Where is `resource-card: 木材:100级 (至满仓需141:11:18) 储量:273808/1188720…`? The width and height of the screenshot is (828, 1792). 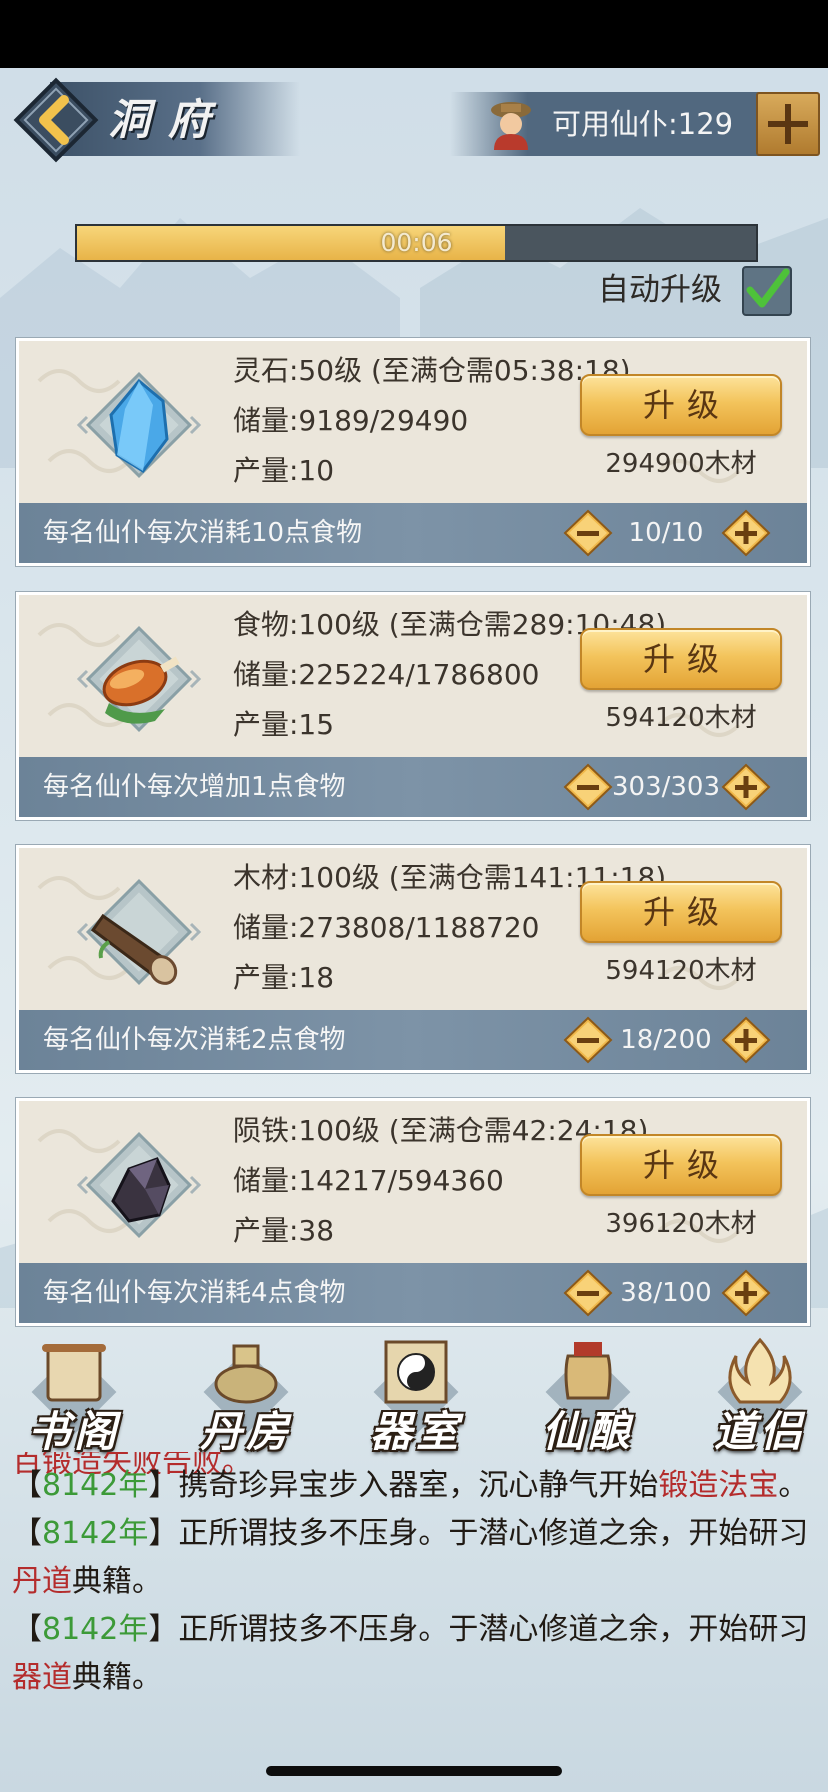 resource-card: 木材:100级 (至满仓需141:11:18) 储量:273808/1188720… is located at coordinates (413, 959).